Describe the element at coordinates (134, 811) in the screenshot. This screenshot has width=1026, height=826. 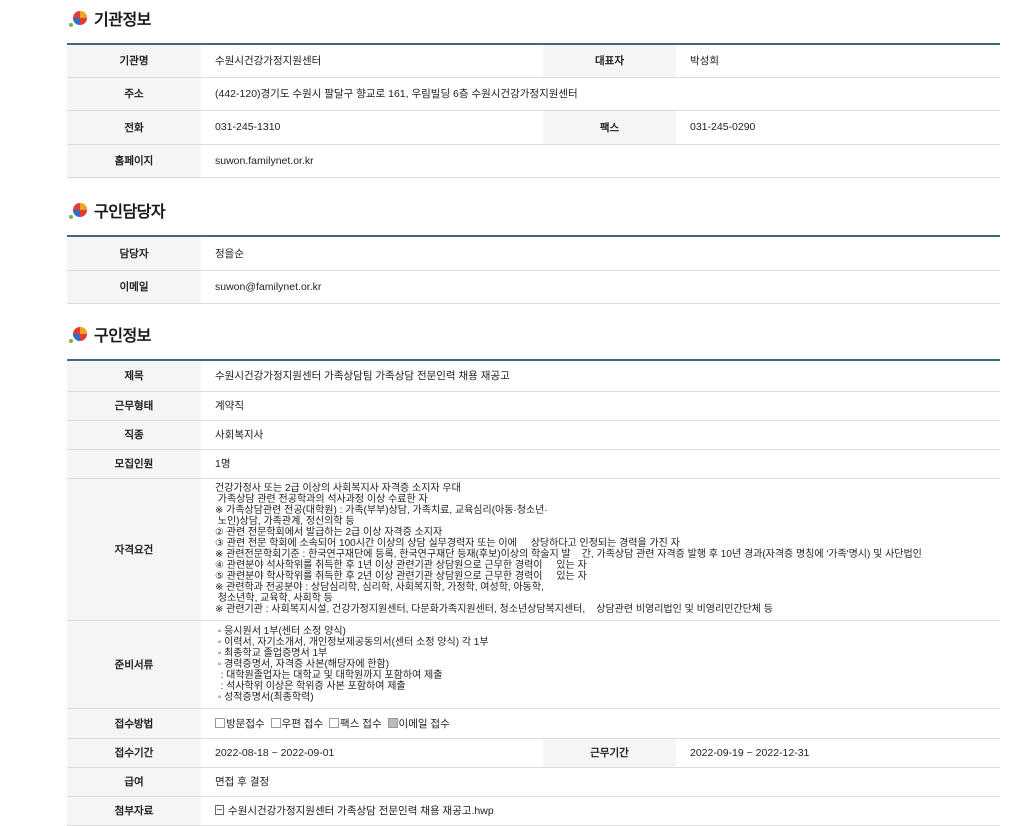
I see `attachment-label: 첨부자료` at that location.